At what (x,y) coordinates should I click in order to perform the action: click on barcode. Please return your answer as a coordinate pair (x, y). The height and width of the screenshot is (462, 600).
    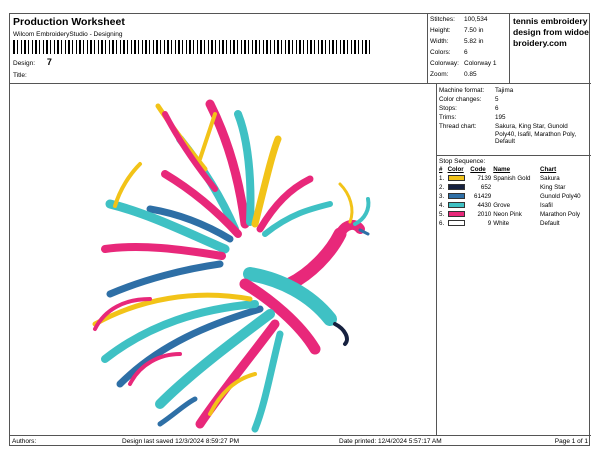
    Looking at the image, I should click on (191, 47).